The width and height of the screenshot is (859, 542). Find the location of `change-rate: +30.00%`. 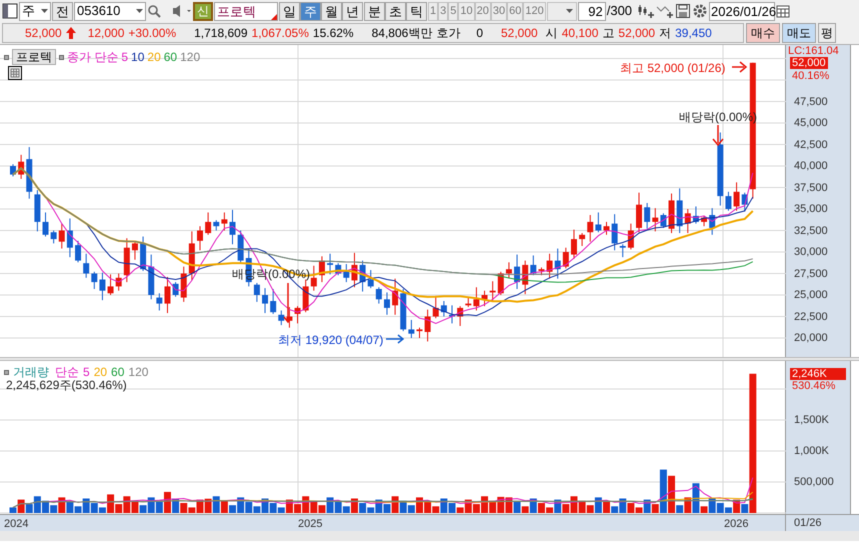

change-rate: +30.00% is located at coordinates (152, 33).